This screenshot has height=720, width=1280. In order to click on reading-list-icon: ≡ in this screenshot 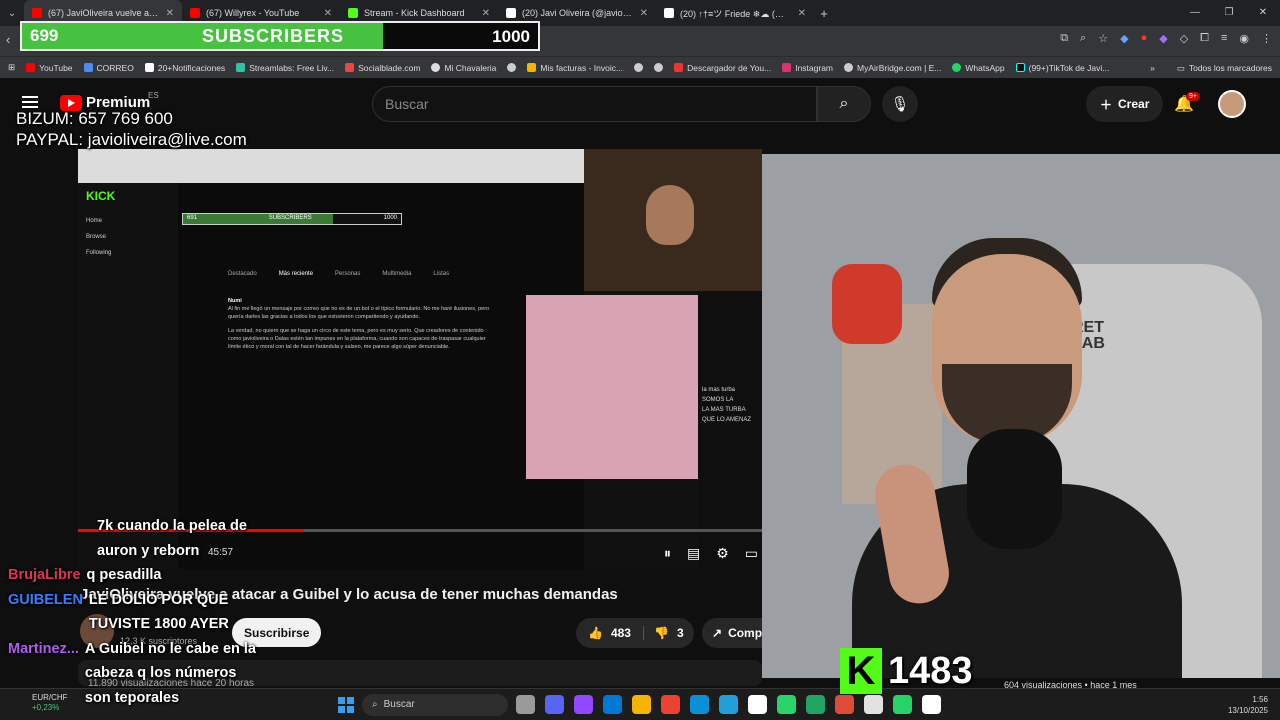, I will do `click(1224, 38)`.